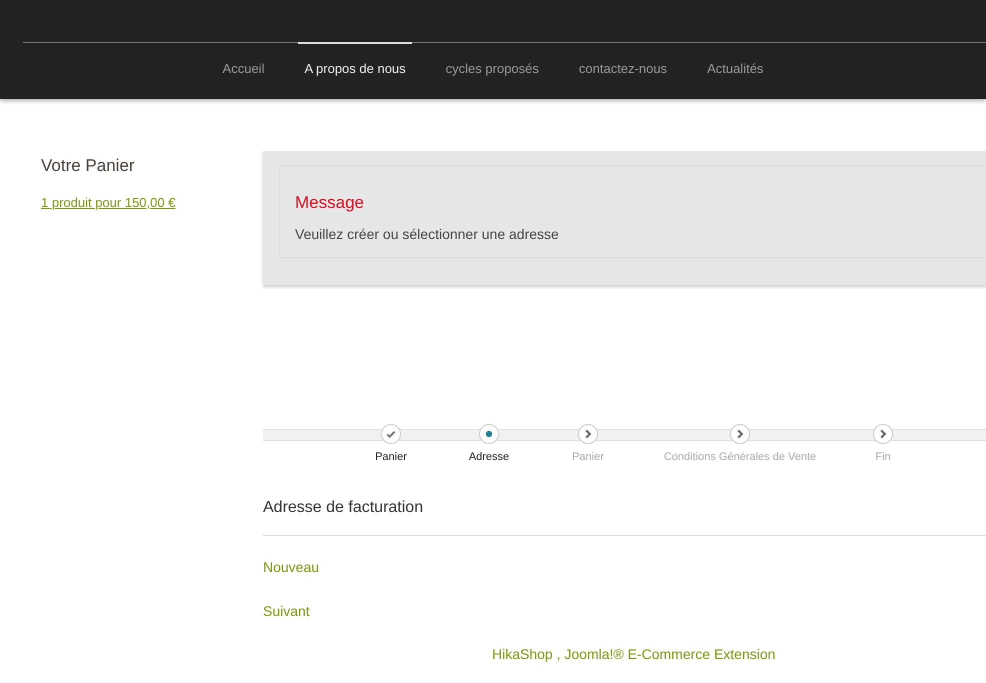 This screenshot has height=683, width=986. I want to click on footer-credit-link: HikaShop , Joomla!® E-Commerce Extension, so click(739, 654).